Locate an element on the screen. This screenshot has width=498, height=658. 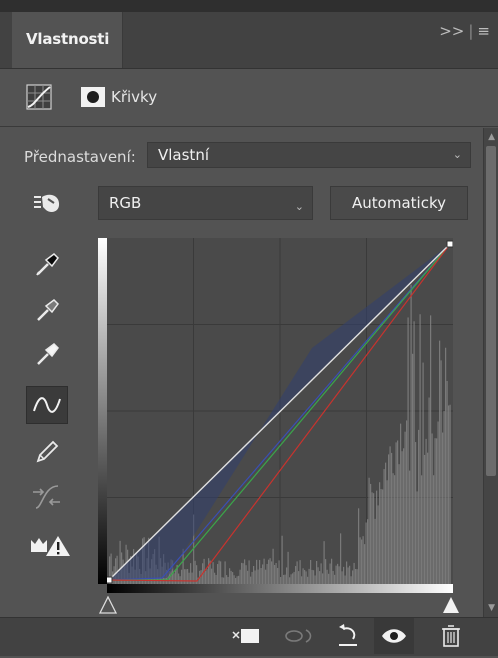
adjustment-header is located at coordinates (249, 98).